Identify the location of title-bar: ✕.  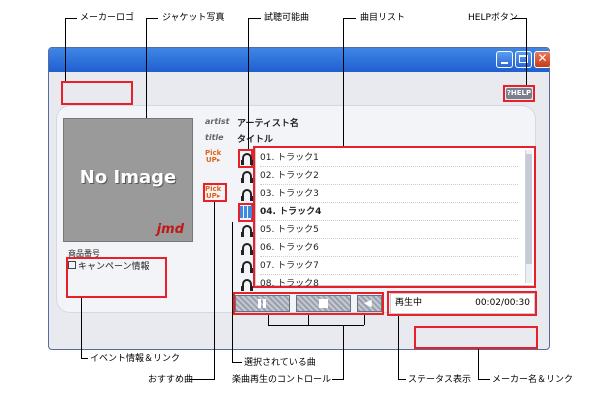
(300, 60).